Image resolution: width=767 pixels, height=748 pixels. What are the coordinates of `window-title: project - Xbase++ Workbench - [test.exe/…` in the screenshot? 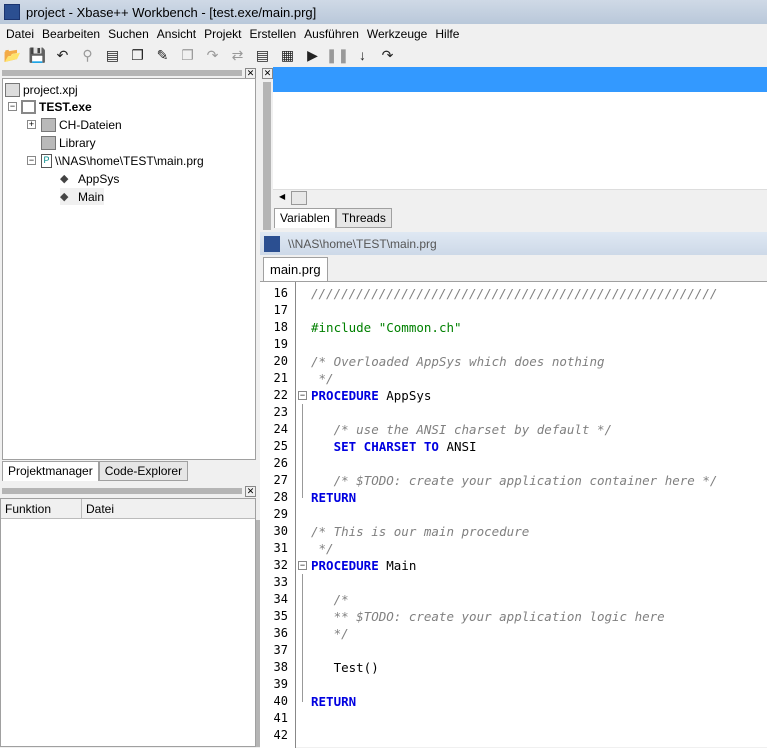 It's located at (171, 12).